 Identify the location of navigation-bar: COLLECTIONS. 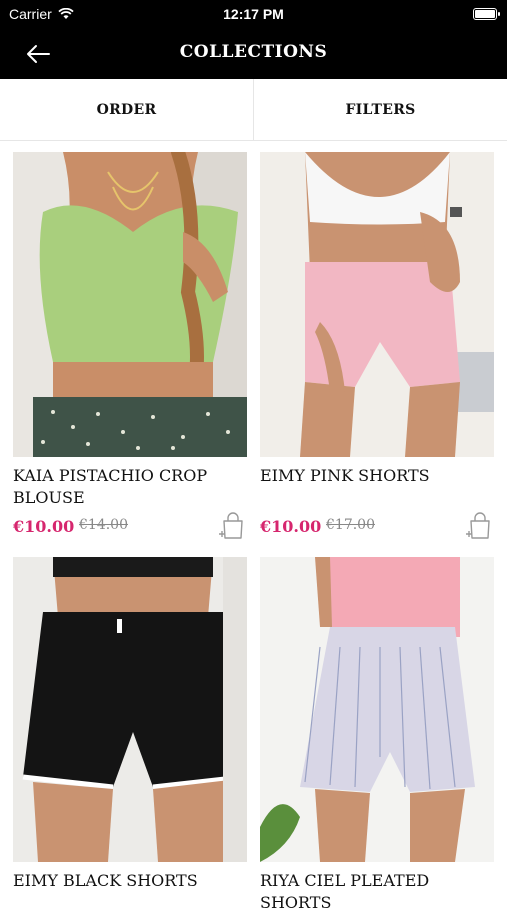
(253, 54).